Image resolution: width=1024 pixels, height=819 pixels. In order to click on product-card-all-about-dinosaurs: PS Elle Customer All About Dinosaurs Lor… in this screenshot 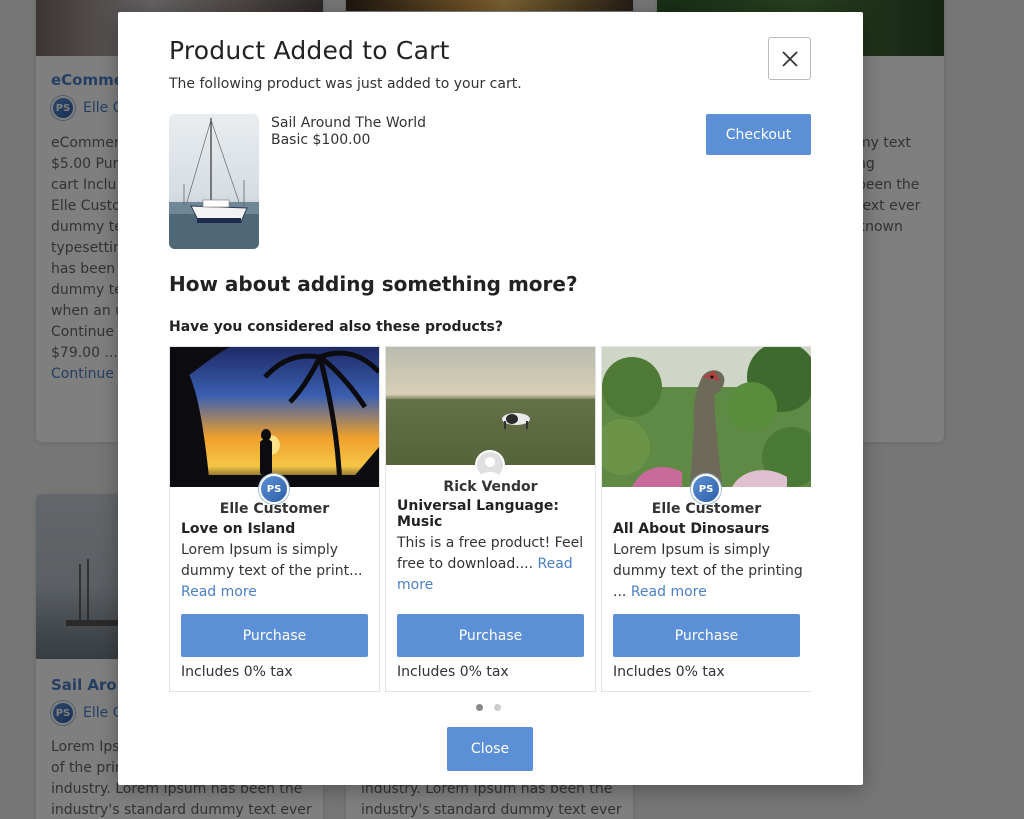, I will do `click(706, 519)`.